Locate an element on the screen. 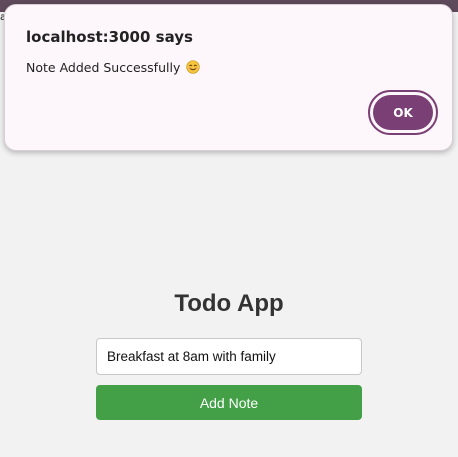 Image resolution: width=458 pixels, height=457 pixels. ok-button: OK is located at coordinates (403, 112).